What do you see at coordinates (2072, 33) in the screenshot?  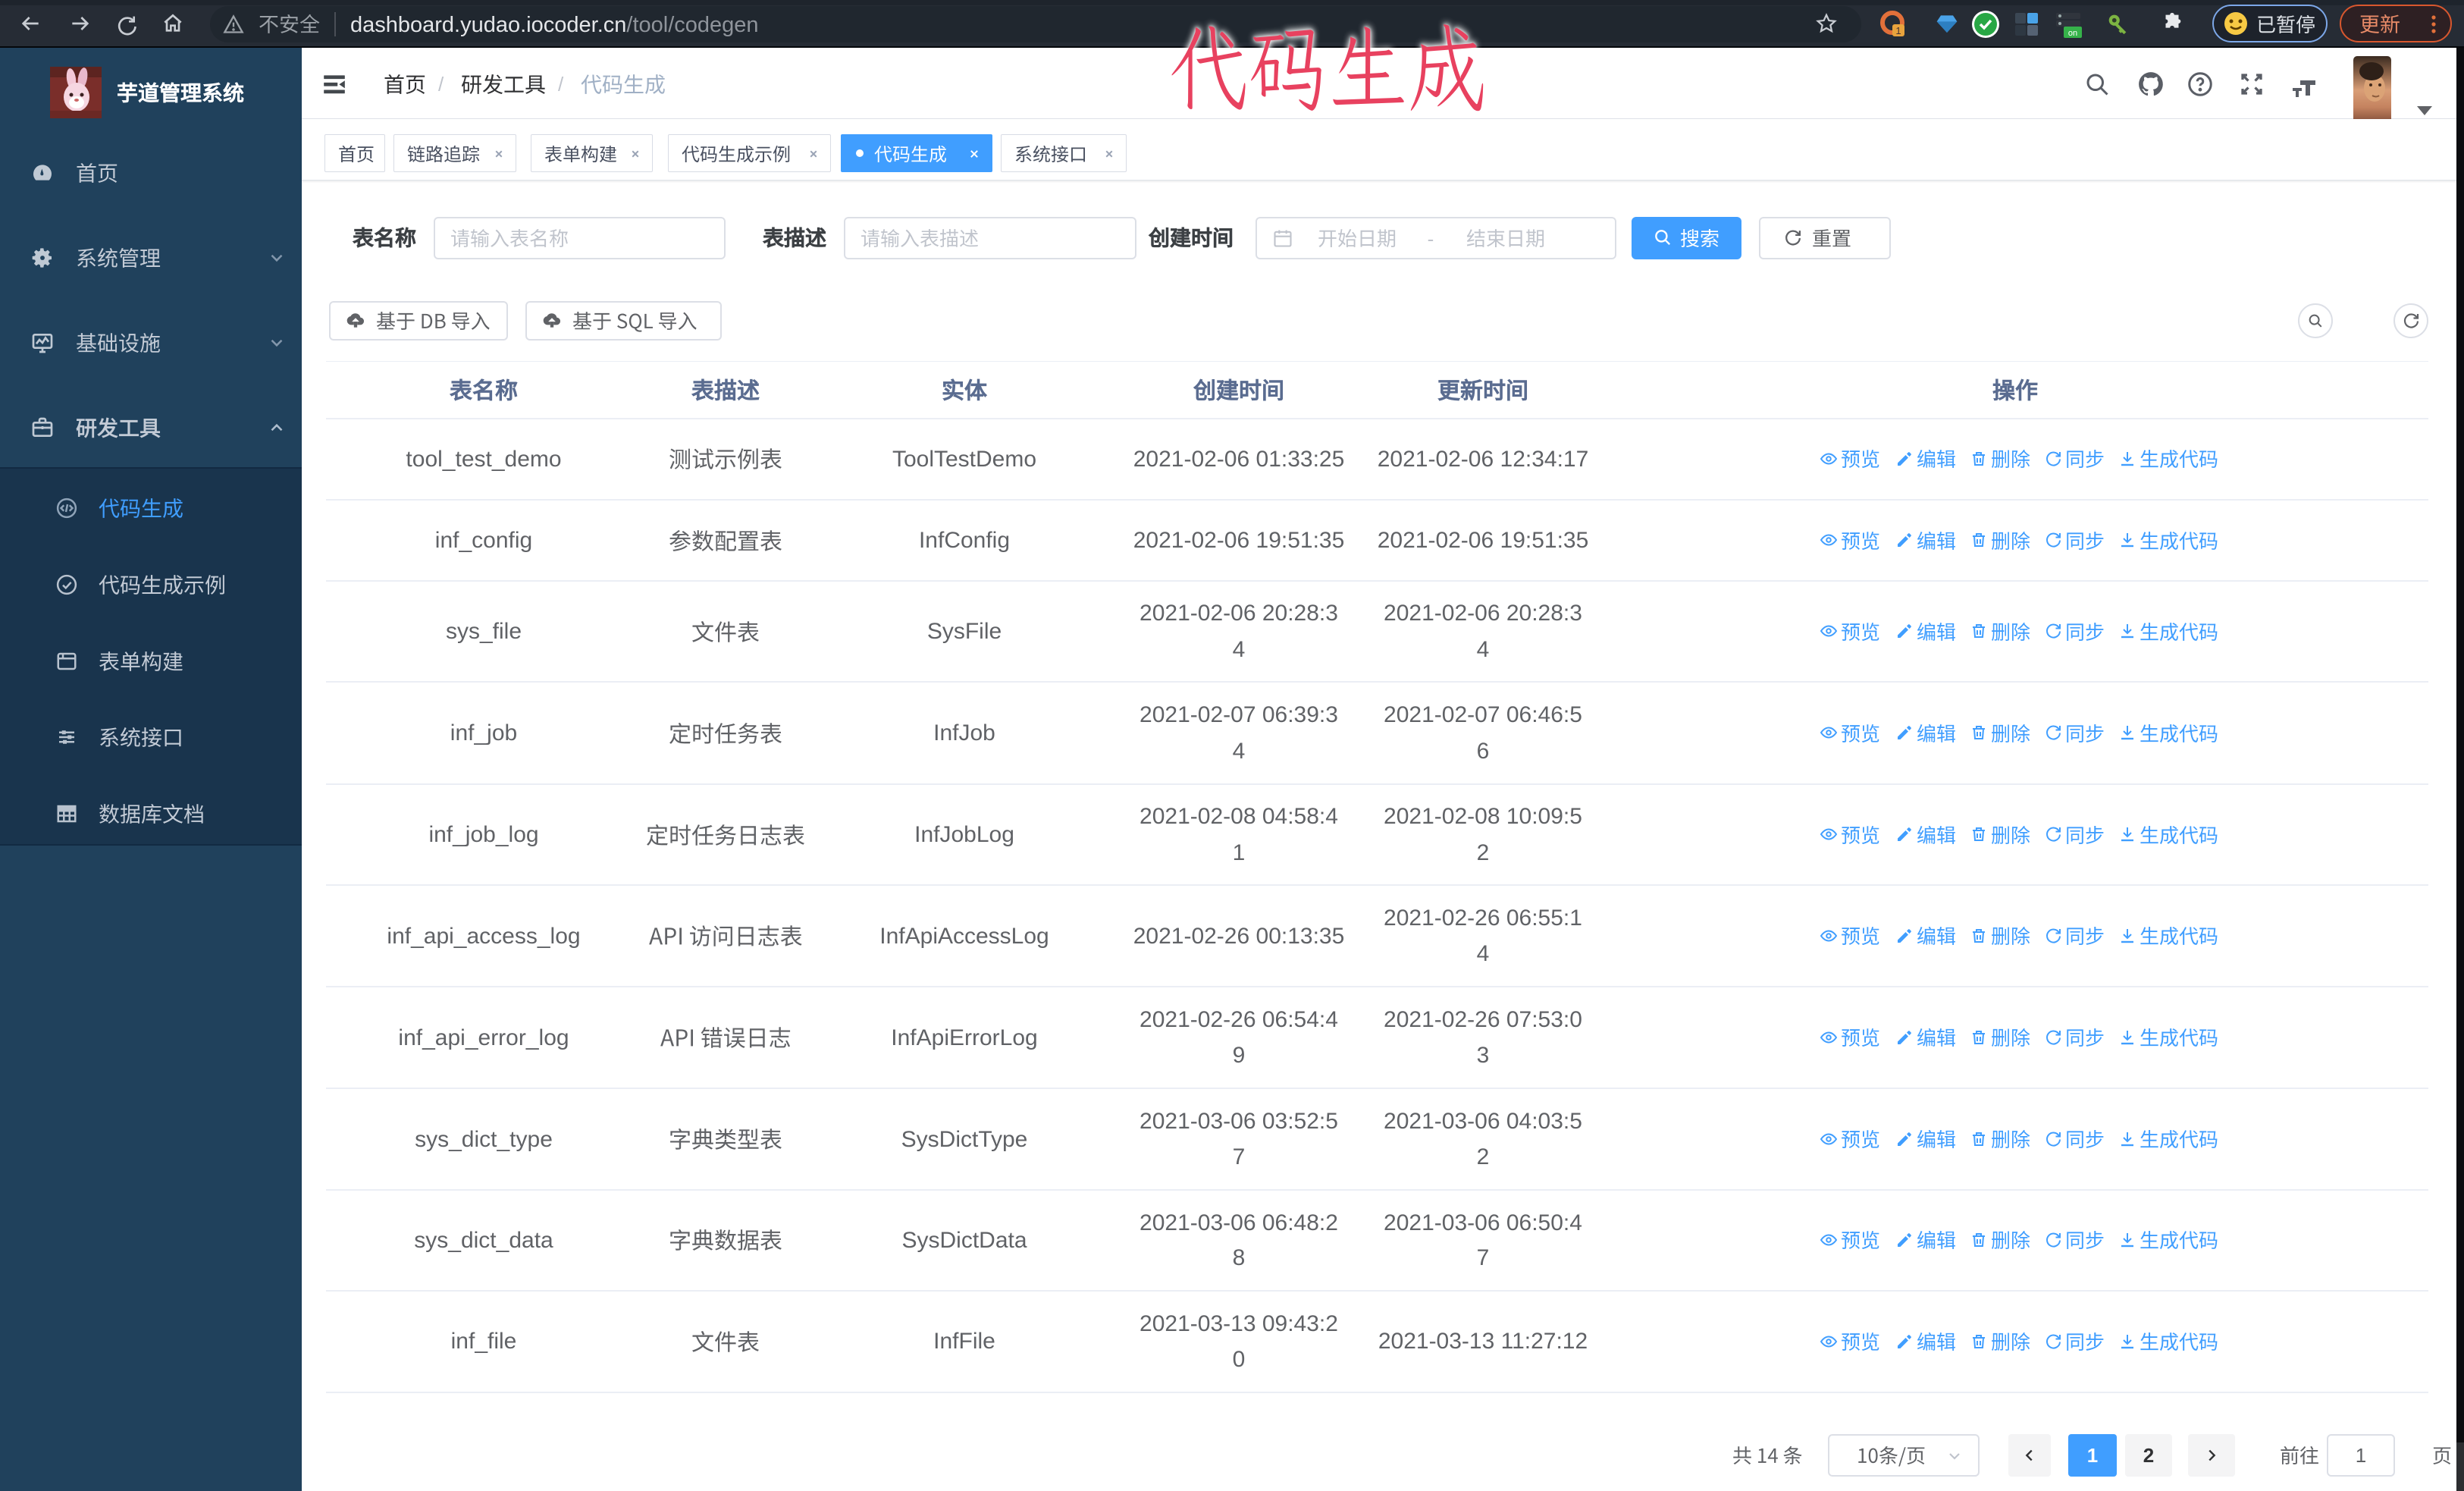 I see `svg-text: on` at bounding box center [2072, 33].